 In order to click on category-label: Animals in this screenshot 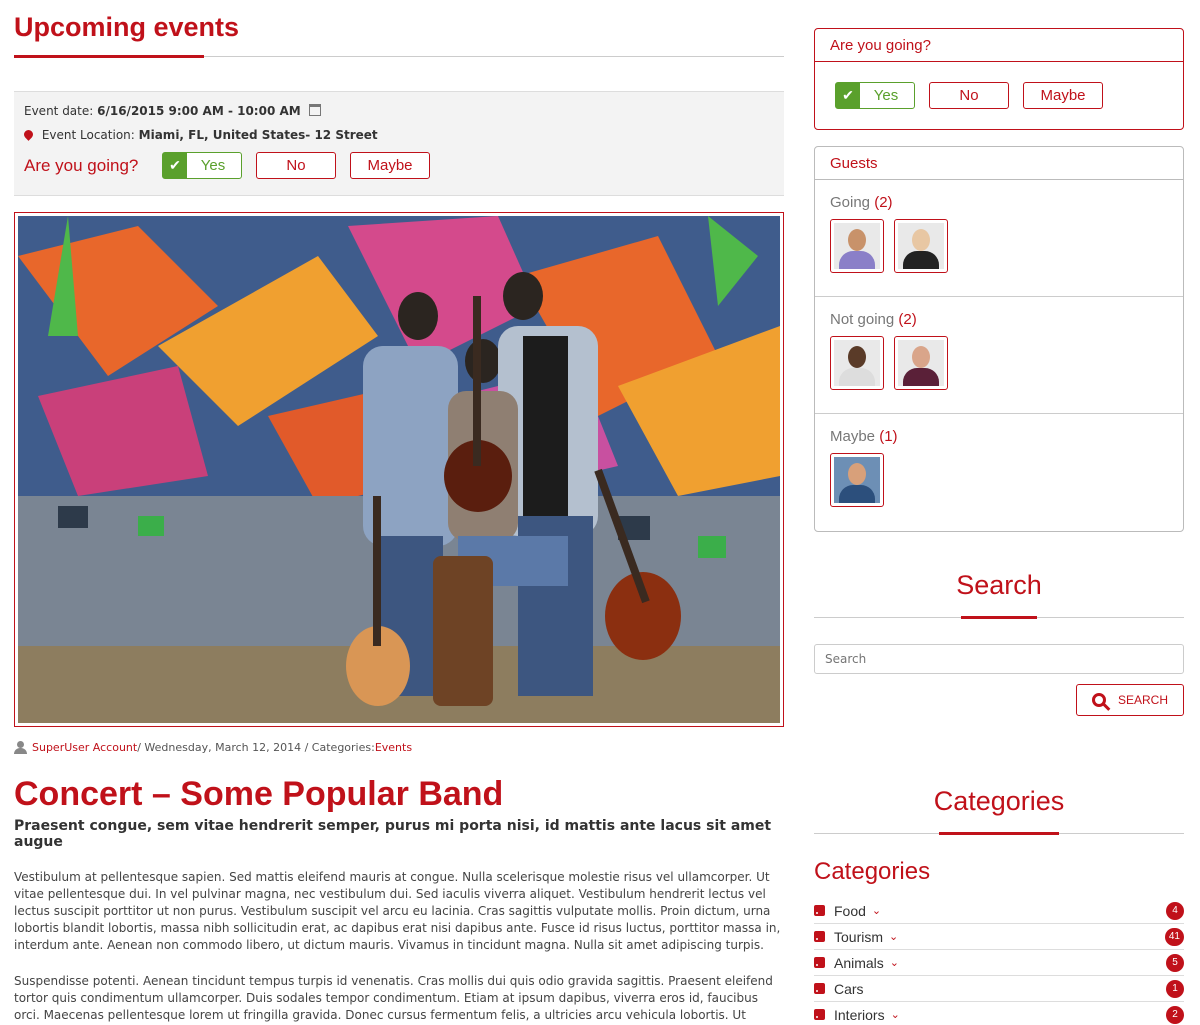, I will do `click(859, 963)`.